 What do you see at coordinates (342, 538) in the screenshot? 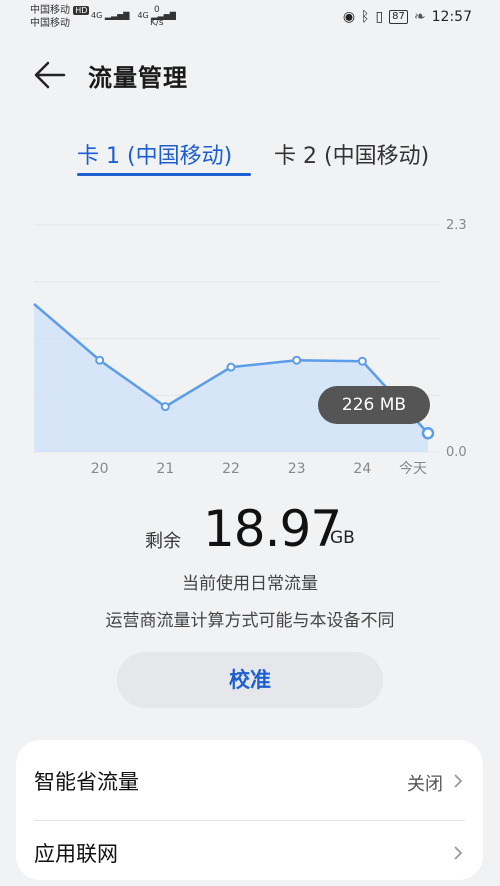
I see `remaining-unit: GB` at bounding box center [342, 538].